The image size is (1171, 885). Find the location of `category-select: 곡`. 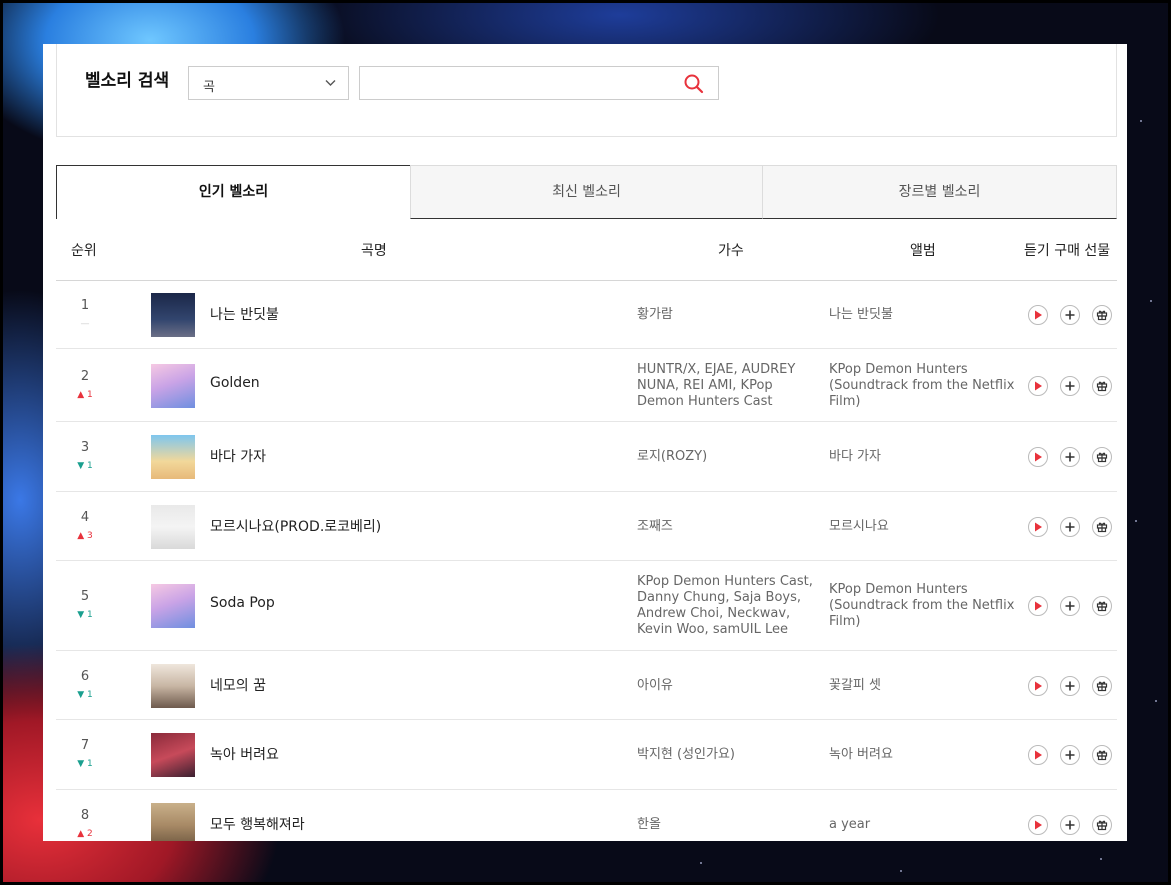

category-select: 곡 is located at coordinates (268, 83).